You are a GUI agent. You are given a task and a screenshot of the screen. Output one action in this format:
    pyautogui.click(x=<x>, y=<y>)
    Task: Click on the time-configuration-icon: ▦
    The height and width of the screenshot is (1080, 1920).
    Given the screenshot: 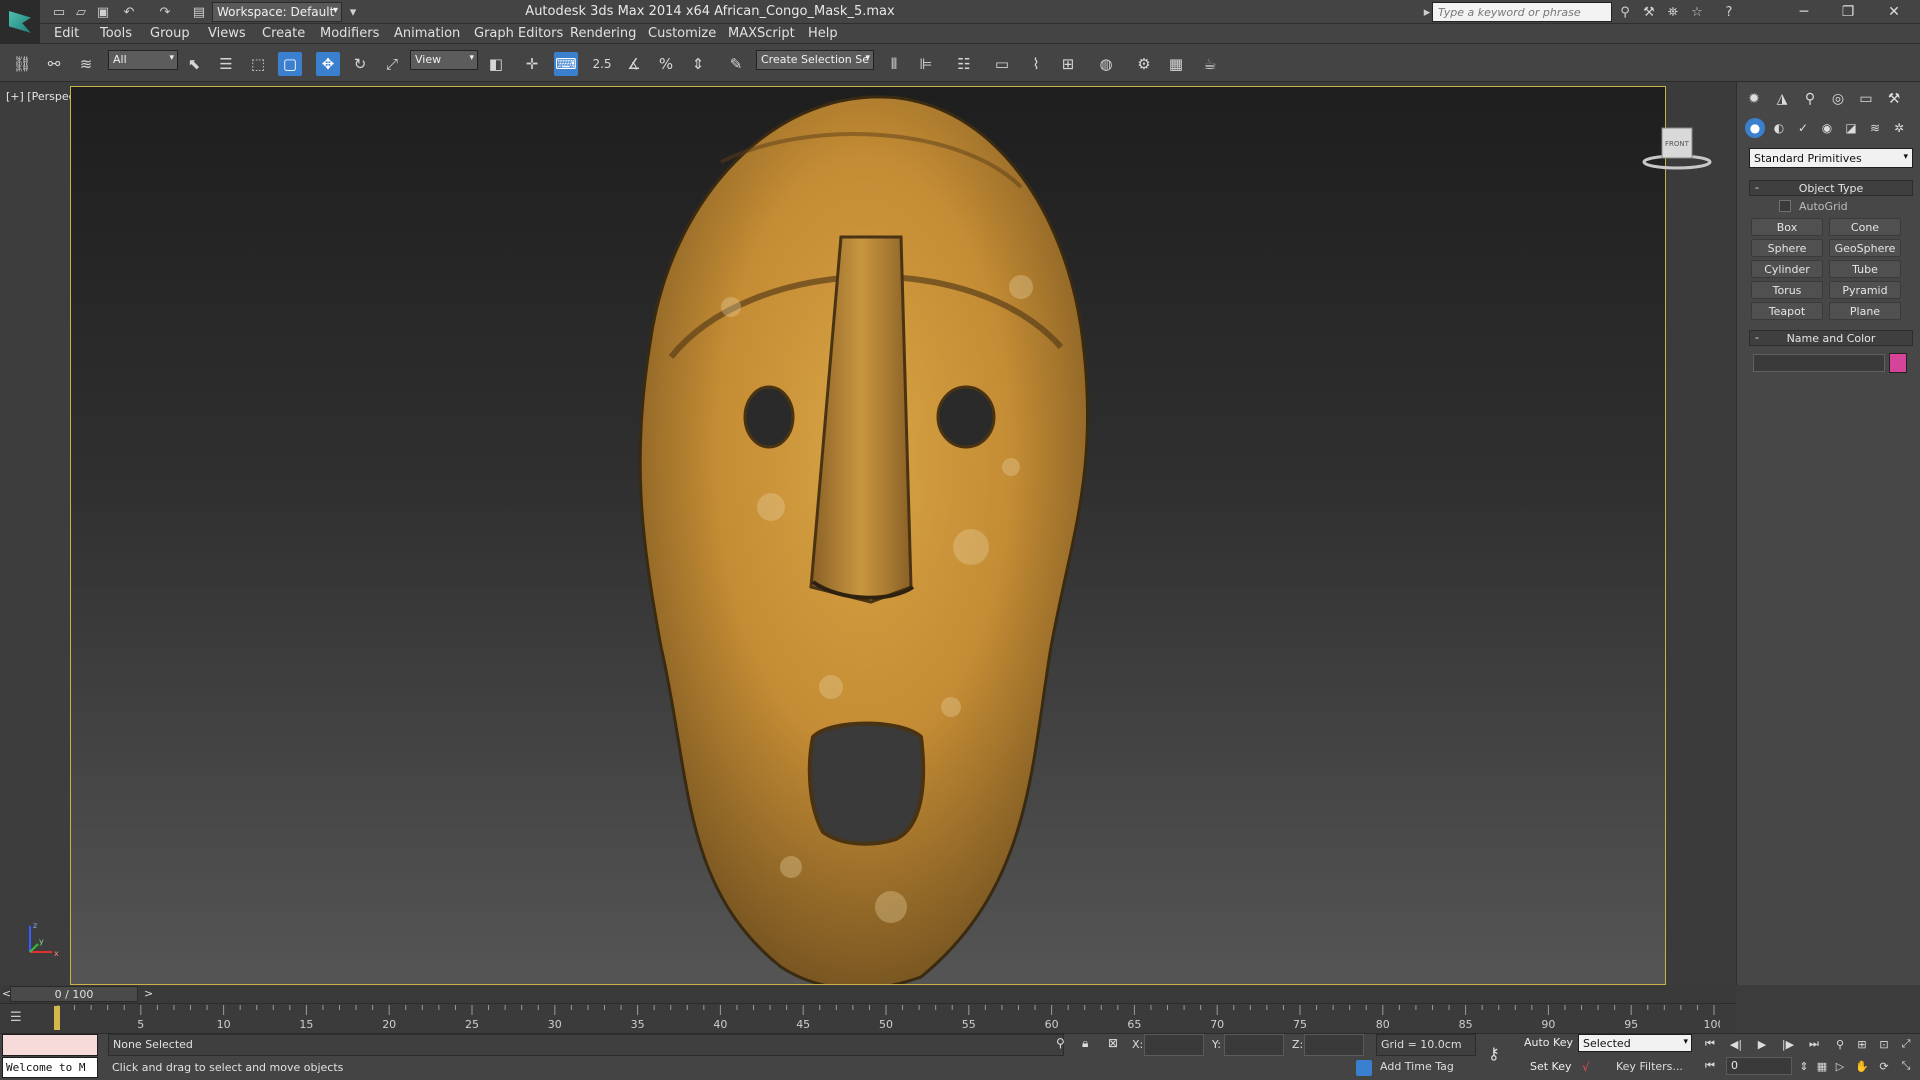 What is the action you would take?
    pyautogui.click(x=1822, y=1066)
    